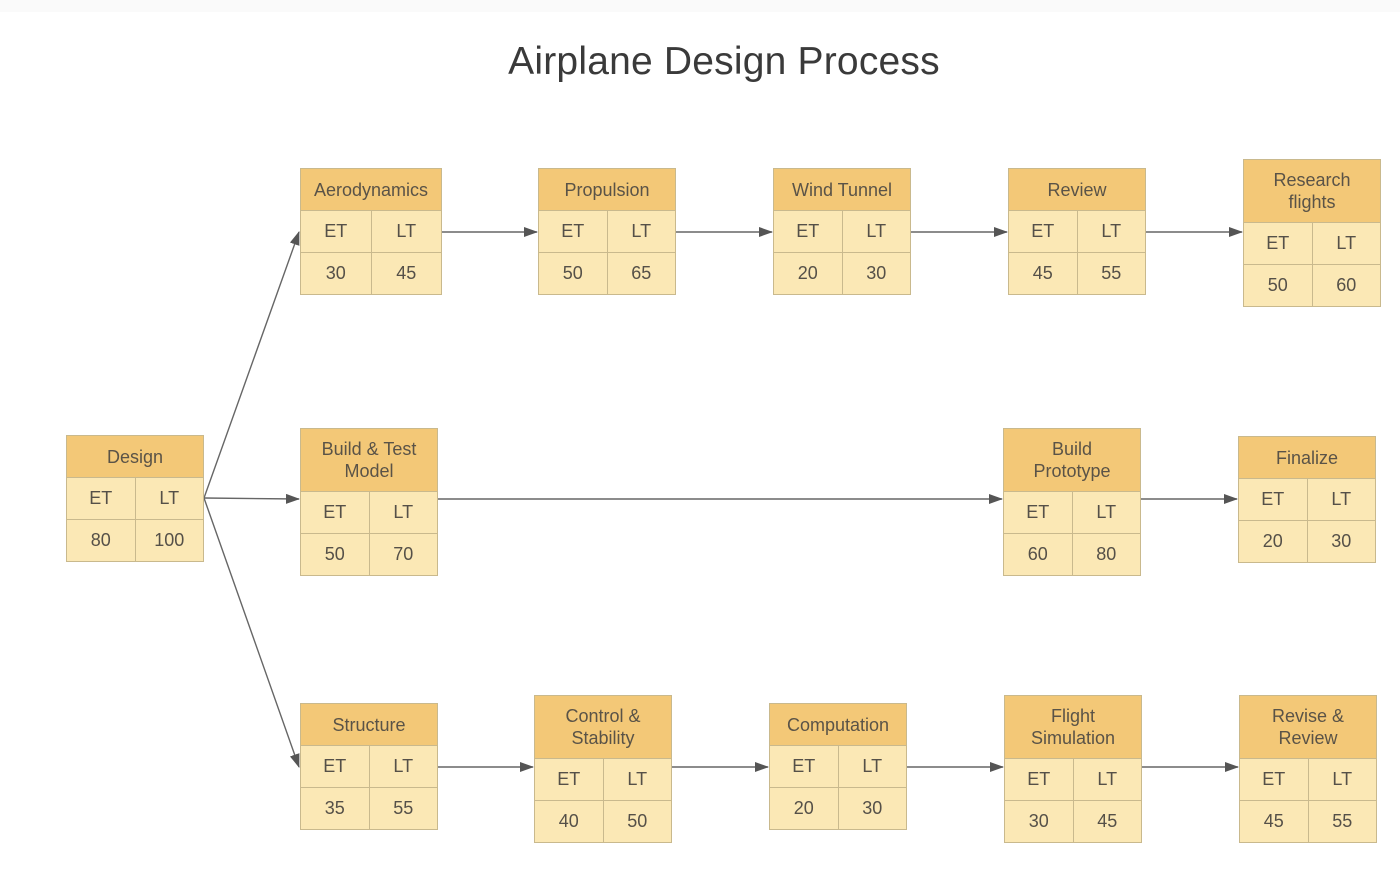  What do you see at coordinates (135, 457) in the screenshot?
I see `node-title: Design` at bounding box center [135, 457].